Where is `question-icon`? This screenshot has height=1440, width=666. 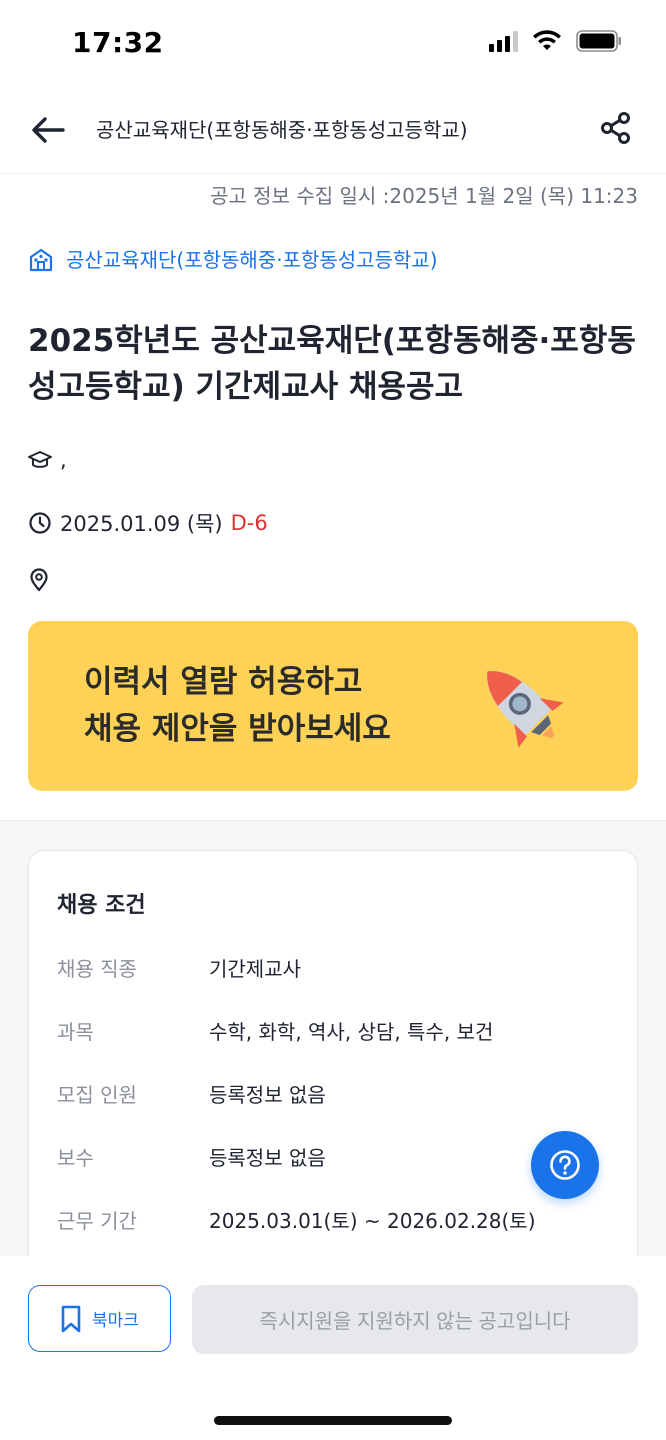
question-icon is located at coordinates (565, 1165).